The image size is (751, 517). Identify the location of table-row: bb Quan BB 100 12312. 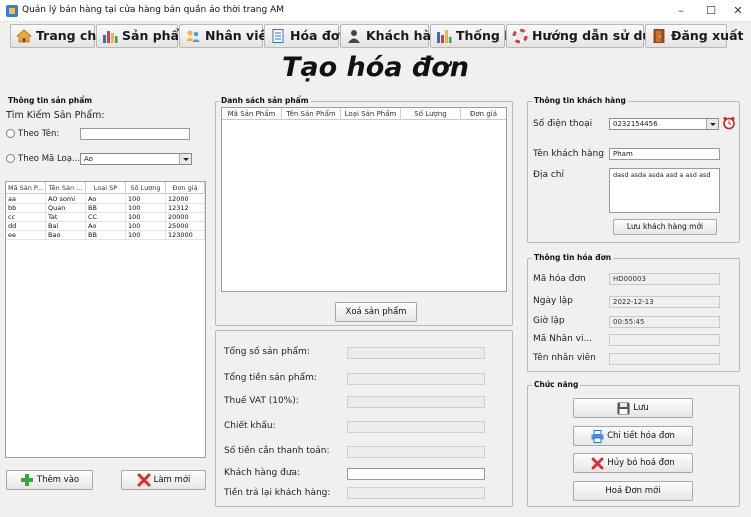
(105, 208).